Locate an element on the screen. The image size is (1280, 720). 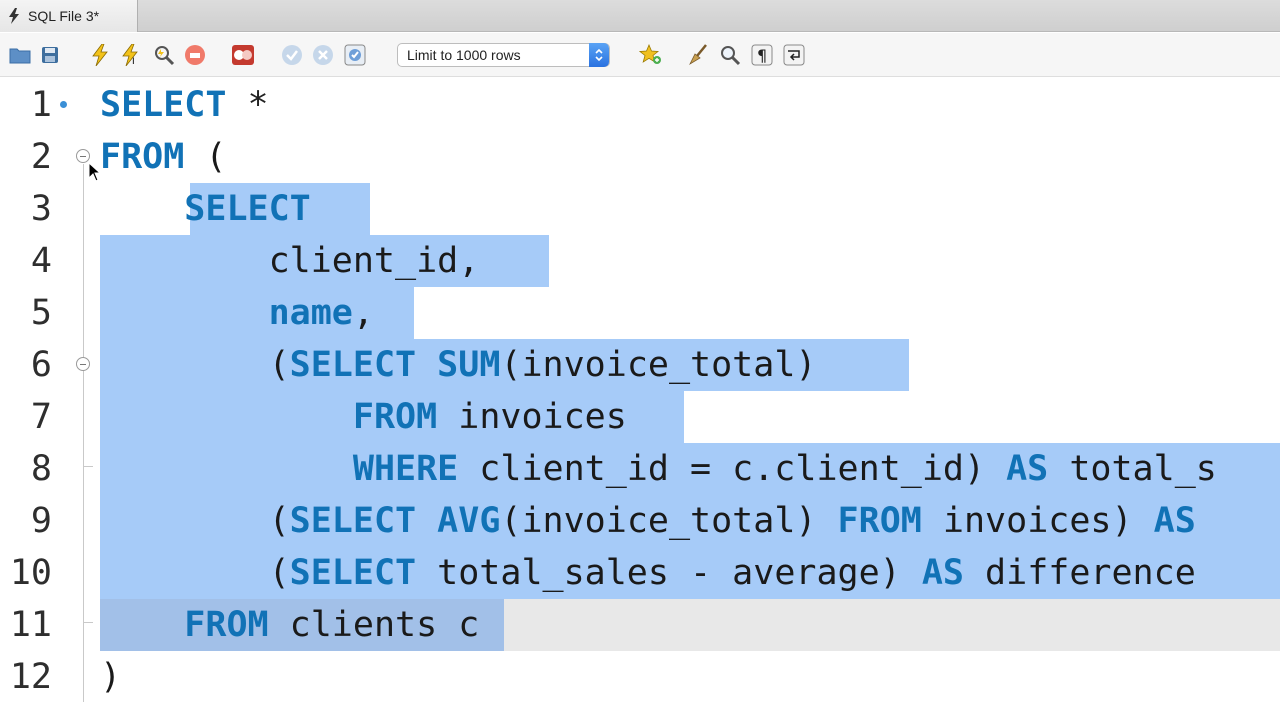
line-number: 1 is located at coordinates (41, 105).